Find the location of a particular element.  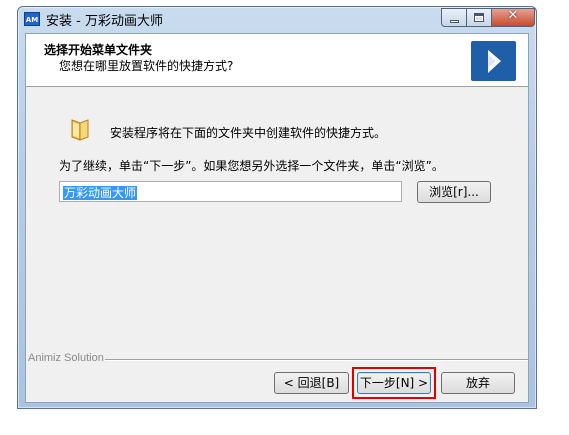

minimize-icon is located at coordinates (454, 21).